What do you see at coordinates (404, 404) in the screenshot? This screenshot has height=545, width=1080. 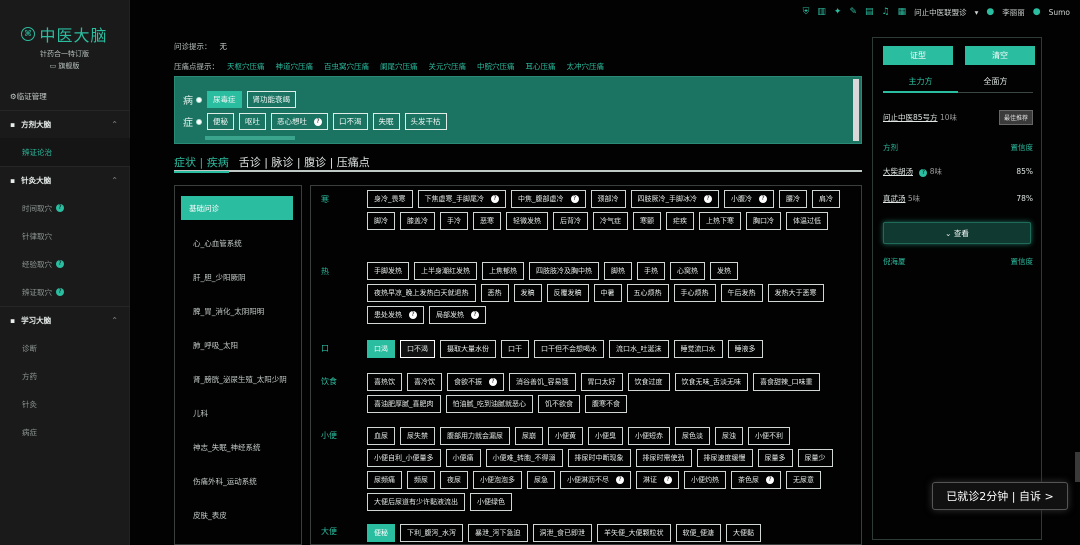 I see `symptom-tag: 喜油肥厚腻_喜肥肉` at bounding box center [404, 404].